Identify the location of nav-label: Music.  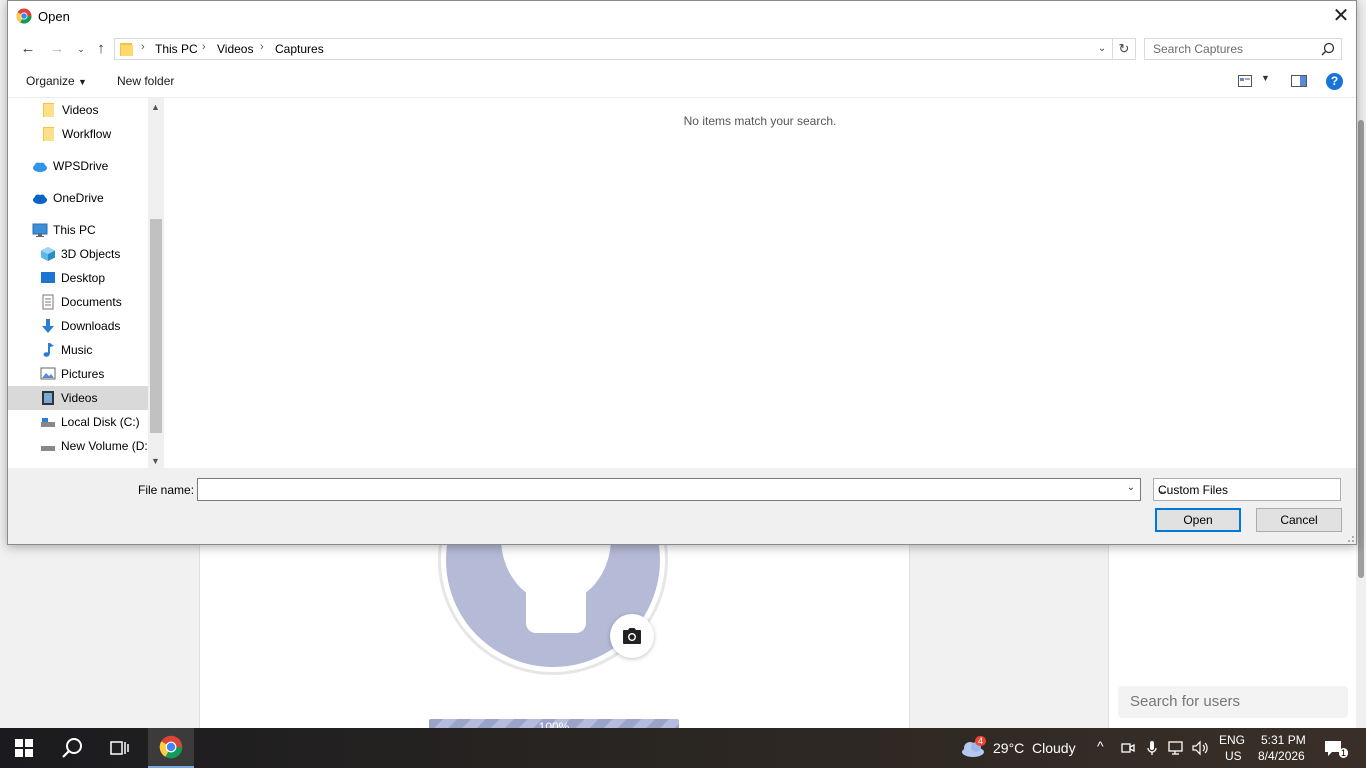
(77, 350).